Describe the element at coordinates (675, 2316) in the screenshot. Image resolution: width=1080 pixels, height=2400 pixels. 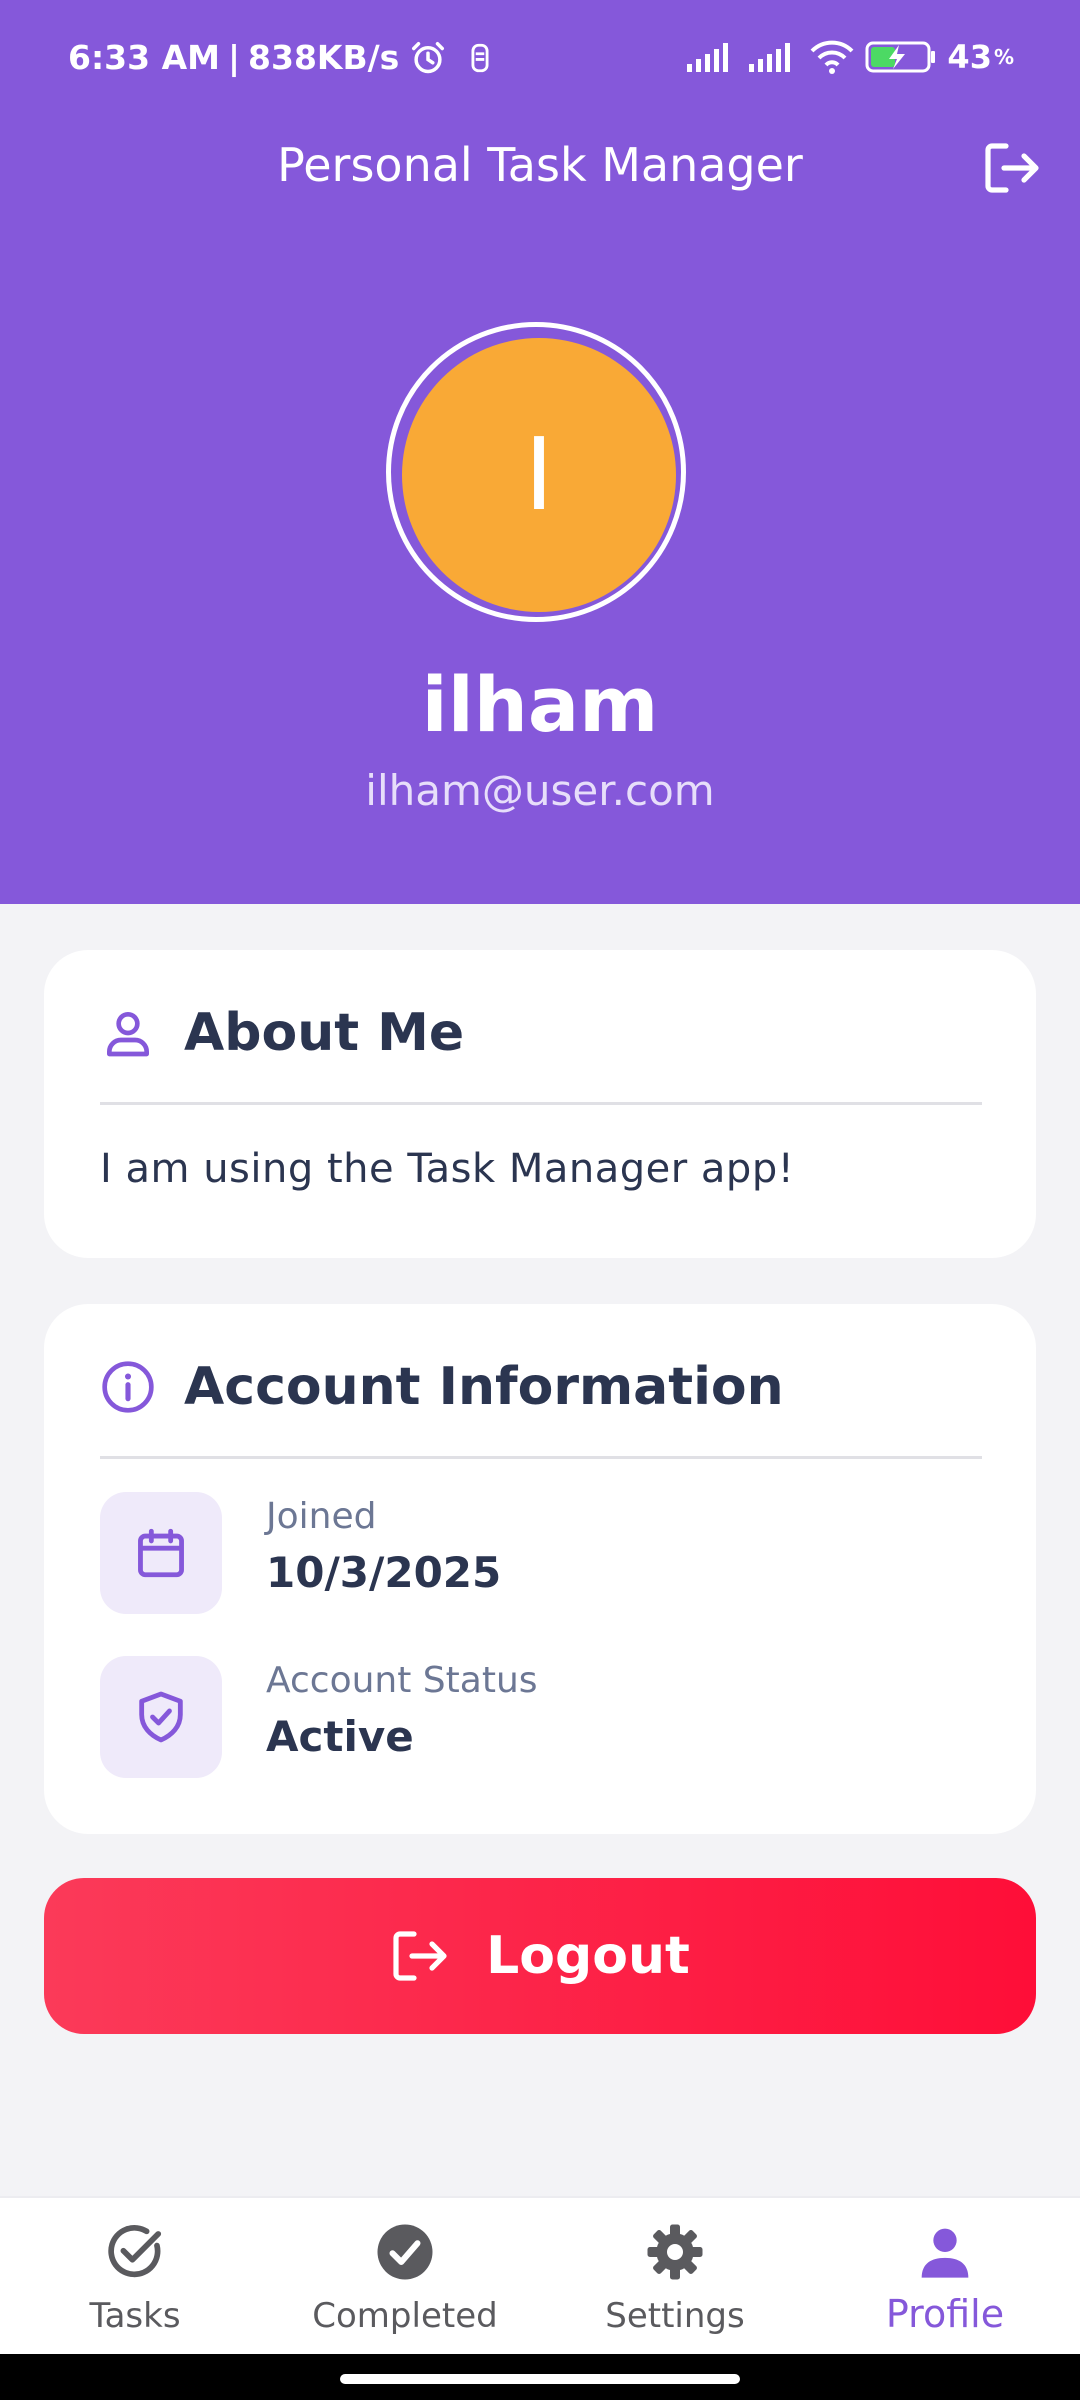
I see `nav-tab-settings-label: Settings` at that location.